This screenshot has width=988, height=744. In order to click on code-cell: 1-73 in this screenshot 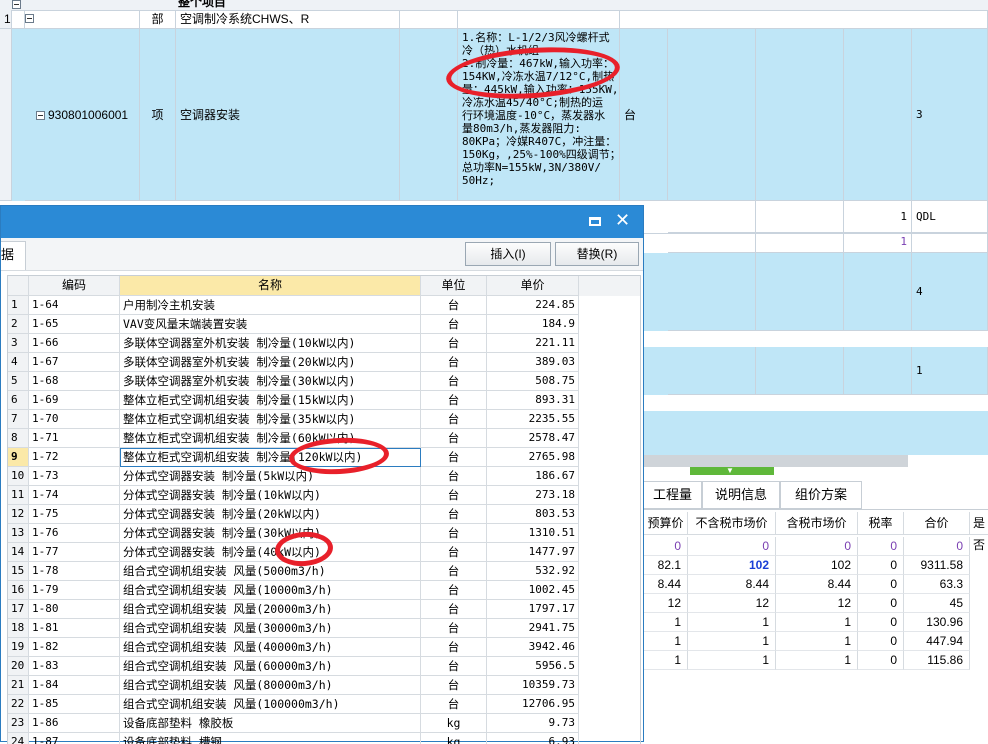, I will do `click(74, 476)`.